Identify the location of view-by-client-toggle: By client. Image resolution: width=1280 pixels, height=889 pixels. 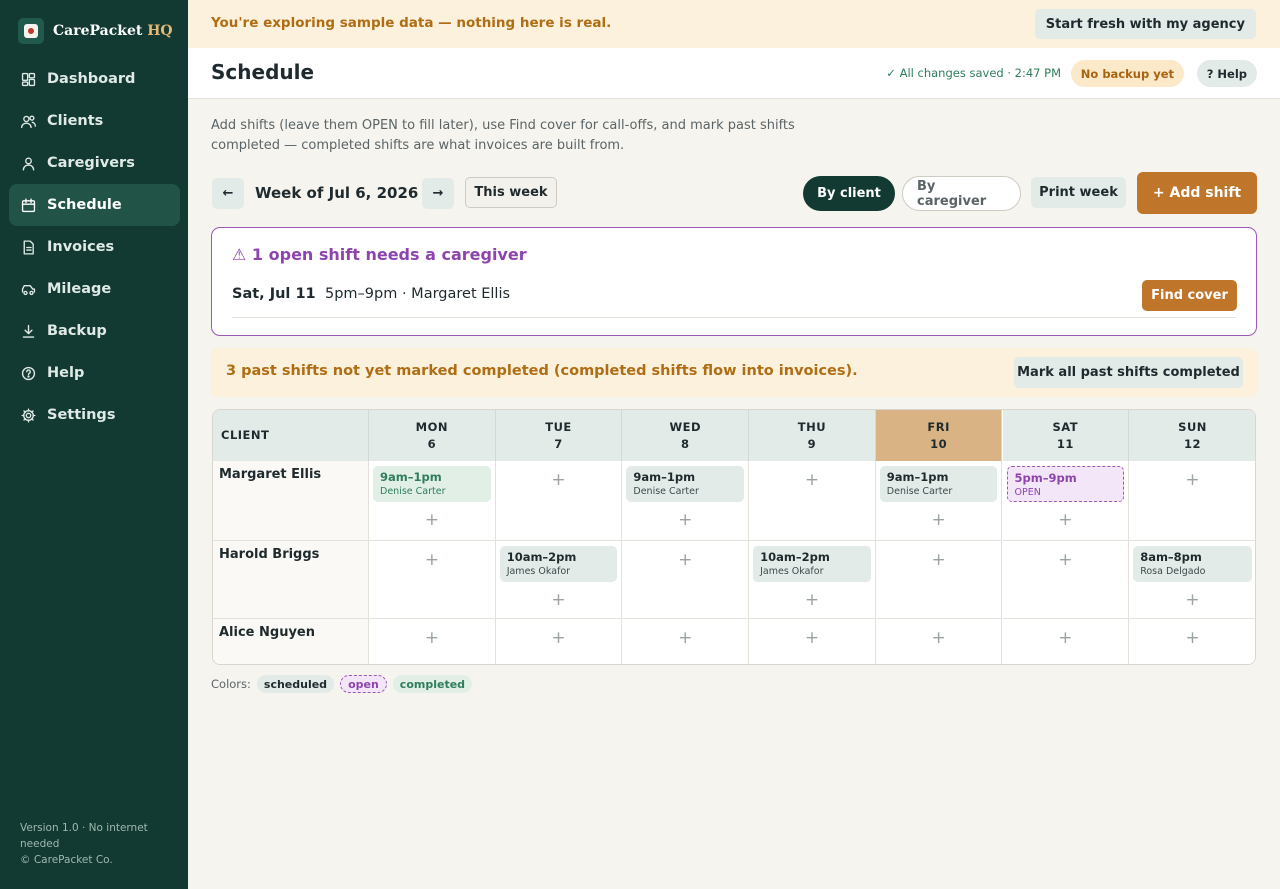
(849, 193).